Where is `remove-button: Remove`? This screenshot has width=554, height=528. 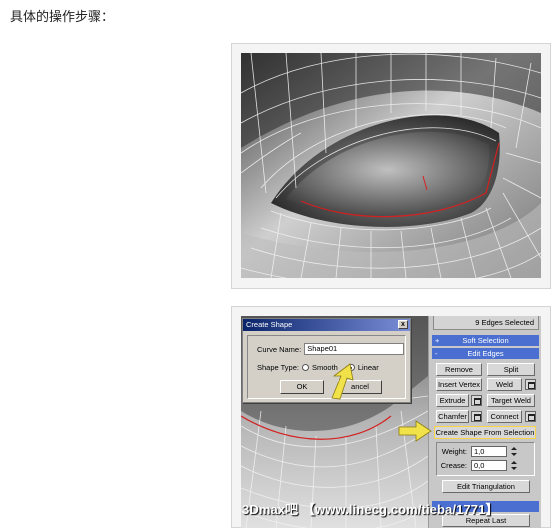 remove-button: Remove is located at coordinates (459, 369).